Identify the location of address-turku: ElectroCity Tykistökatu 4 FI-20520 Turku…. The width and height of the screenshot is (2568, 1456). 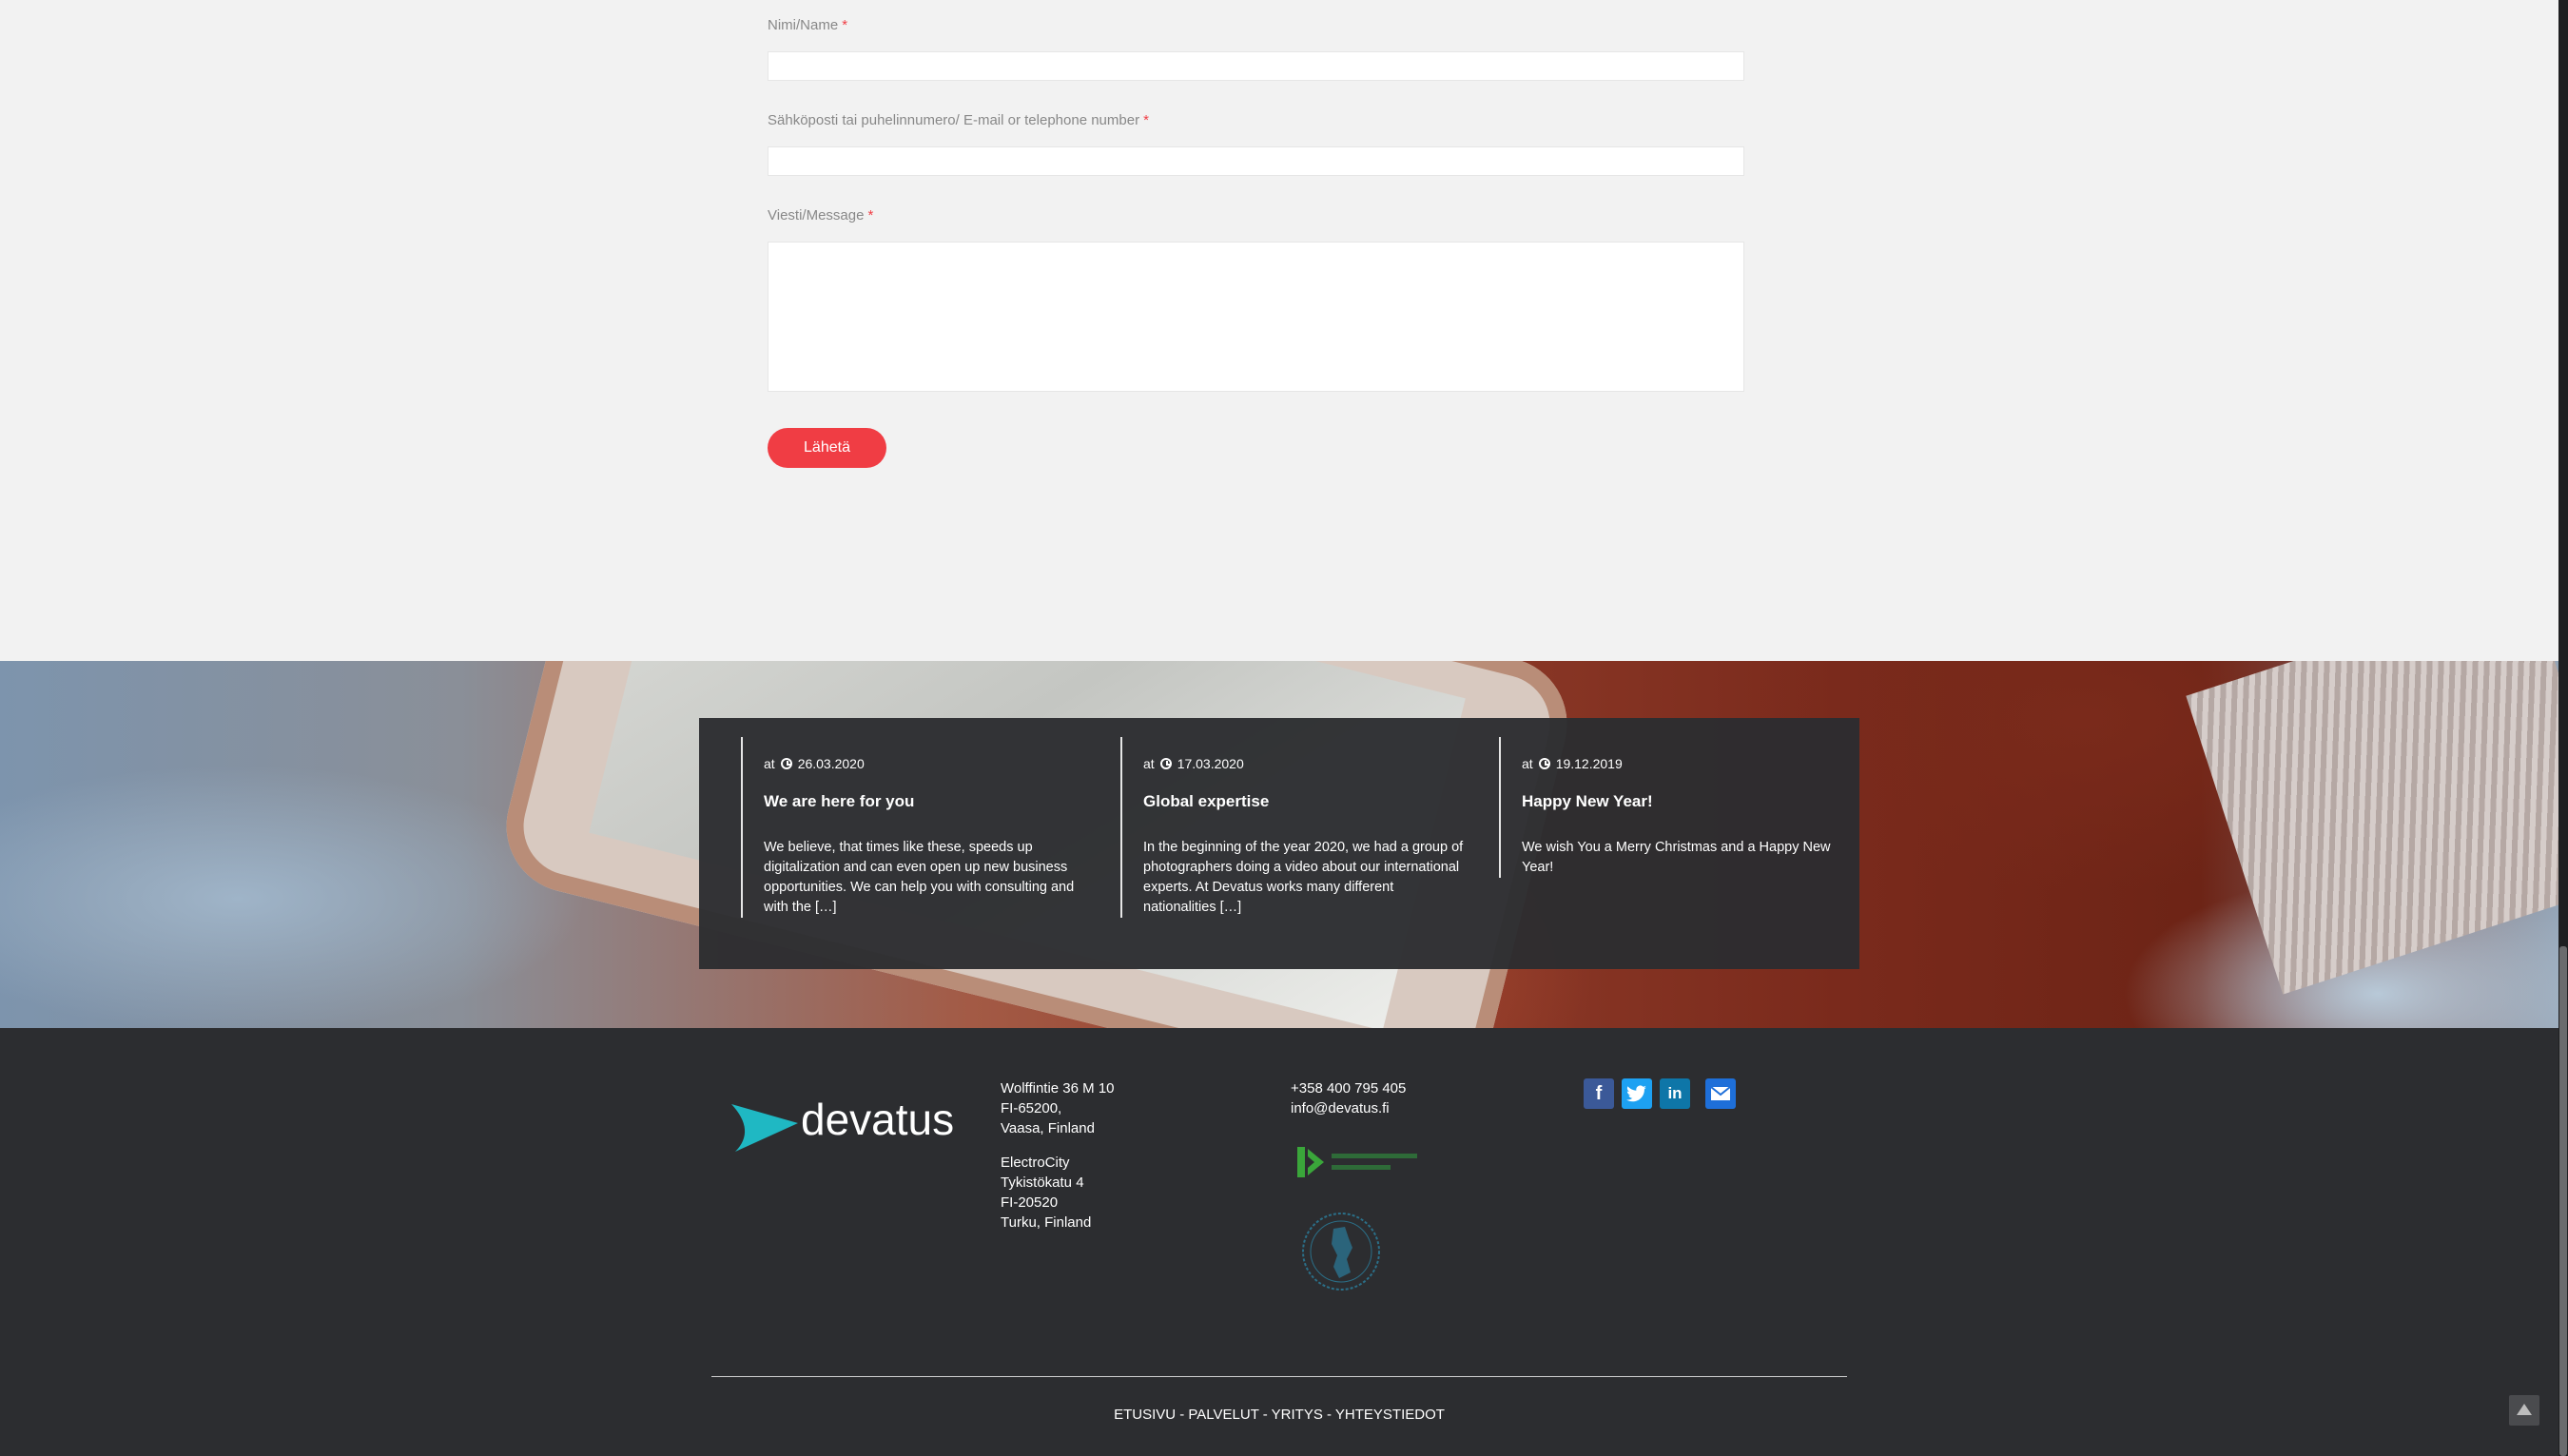
(1046, 1193).